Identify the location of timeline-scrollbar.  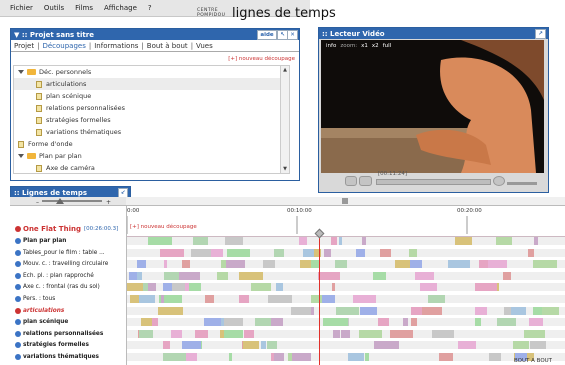
(345, 201).